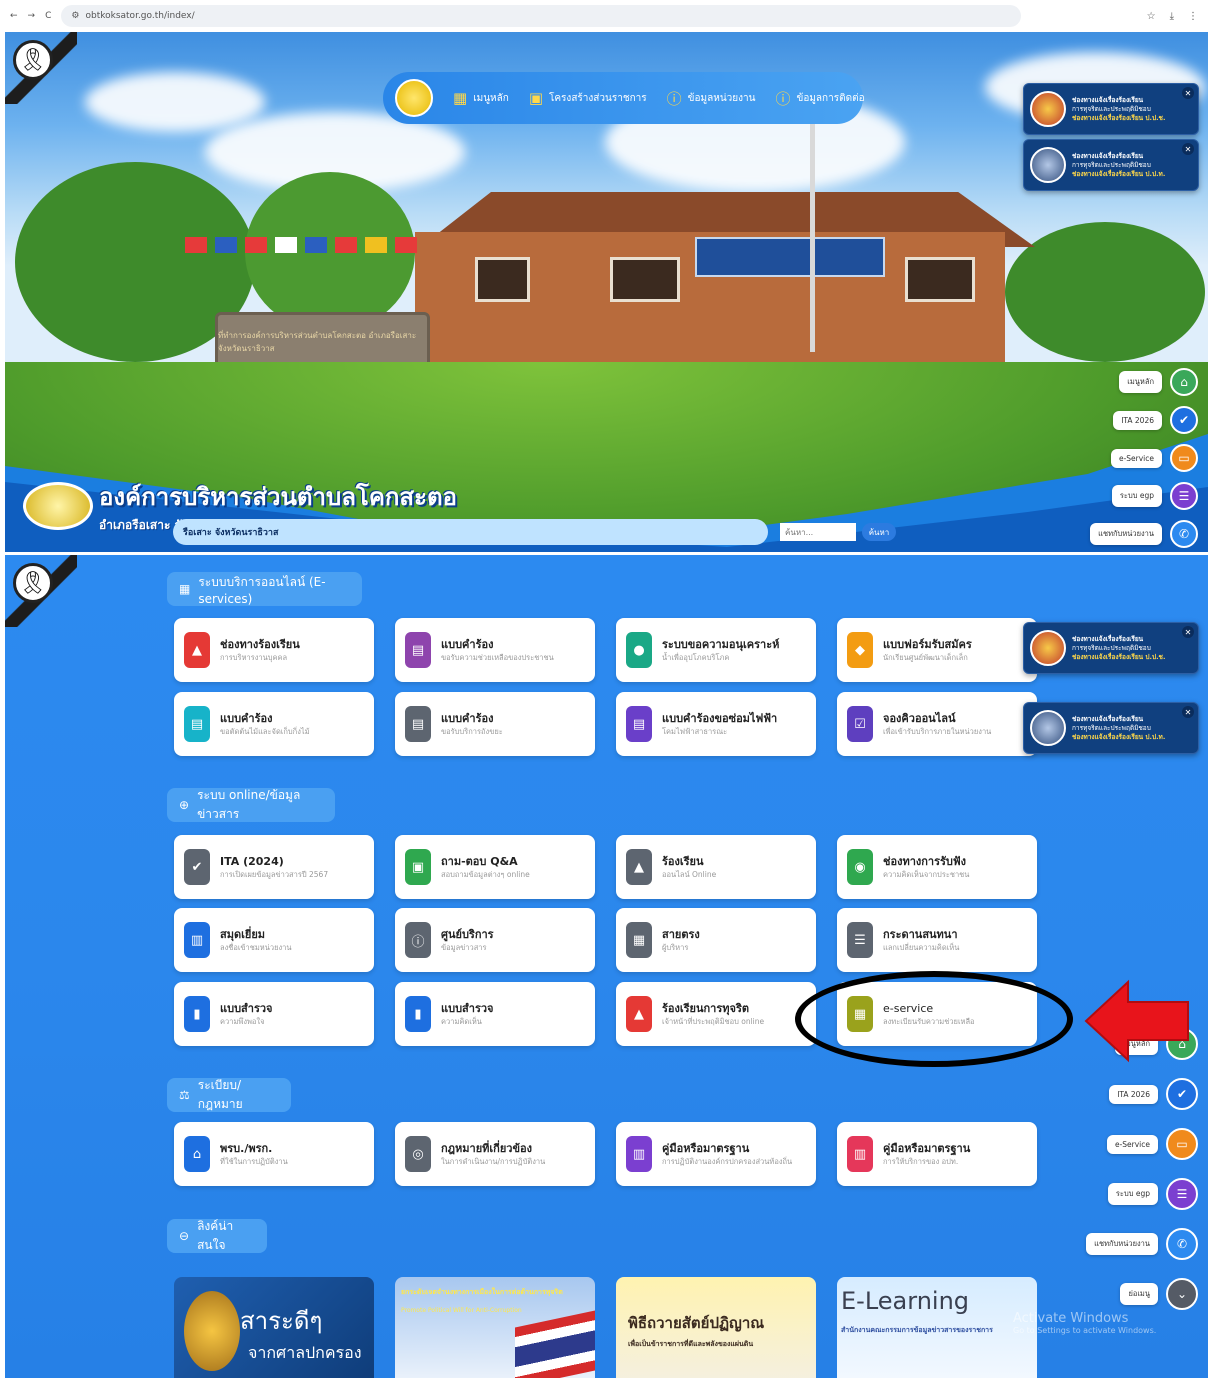 This screenshot has height=1378, width=1208. I want to click on nav-contact: ⓘ ข้อมูลการติดต่อ, so click(819, 98).